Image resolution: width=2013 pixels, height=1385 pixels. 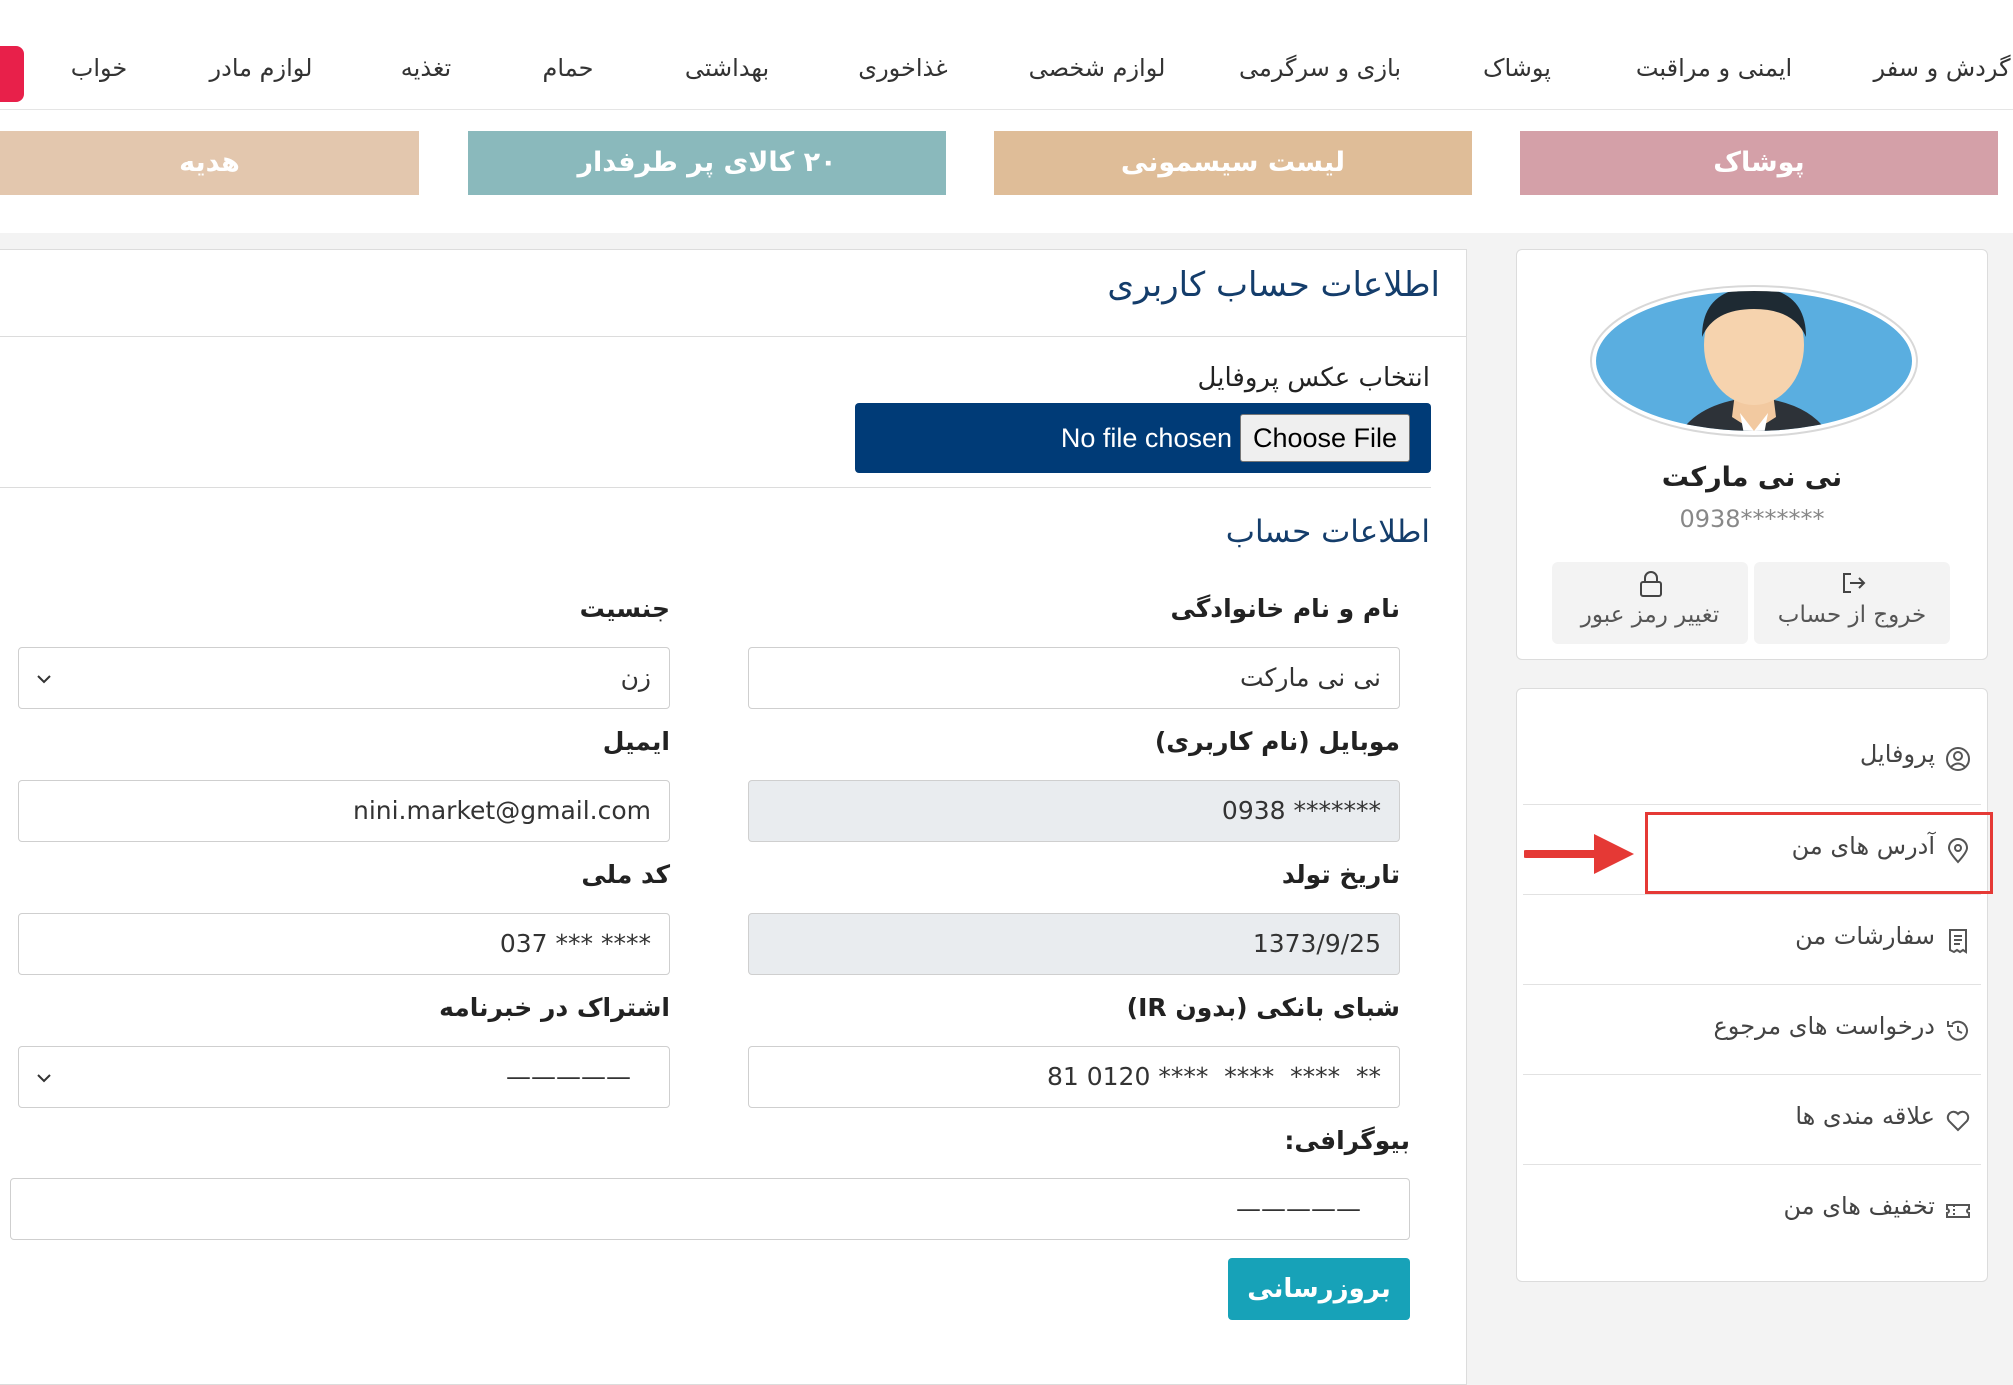 I want to click on nav-item-feeding: تغذیه, so click(x=426, y=68).